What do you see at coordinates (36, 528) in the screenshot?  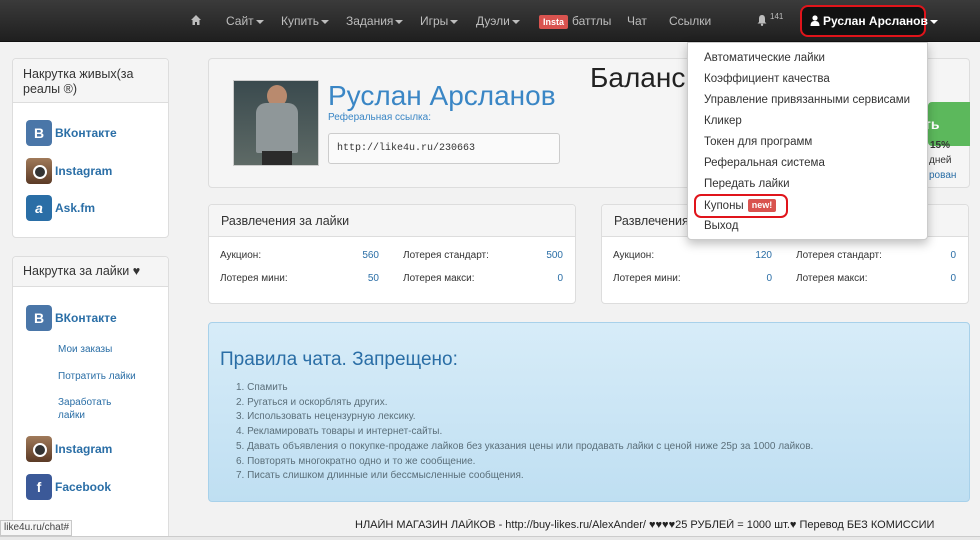 I see `browser-status-url: like4u.ru/chat#` at bounding box center [36, 528].